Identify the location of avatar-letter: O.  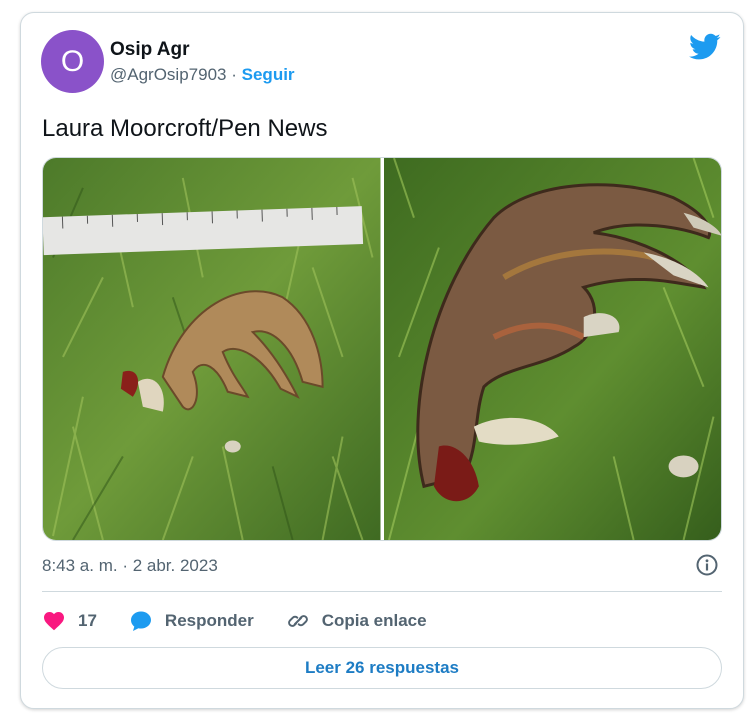
(72, 61).